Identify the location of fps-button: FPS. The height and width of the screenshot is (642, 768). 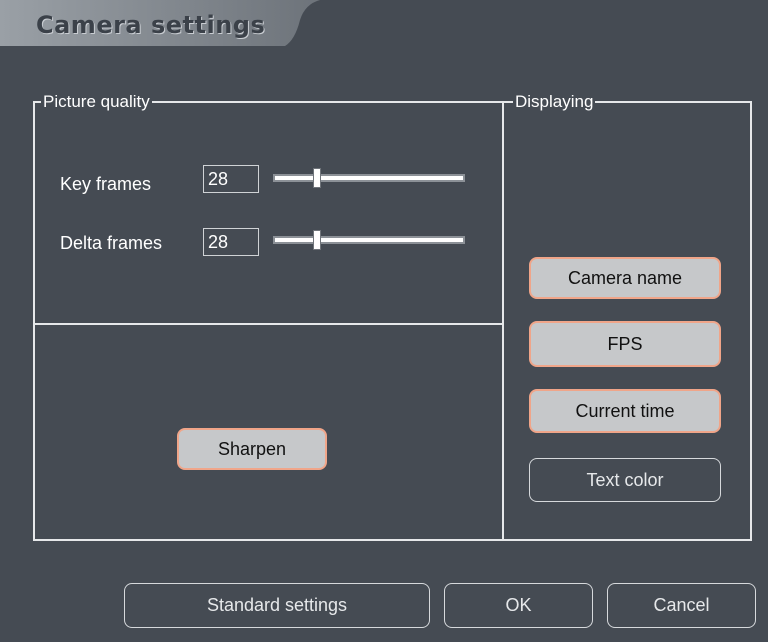
(625, 344).